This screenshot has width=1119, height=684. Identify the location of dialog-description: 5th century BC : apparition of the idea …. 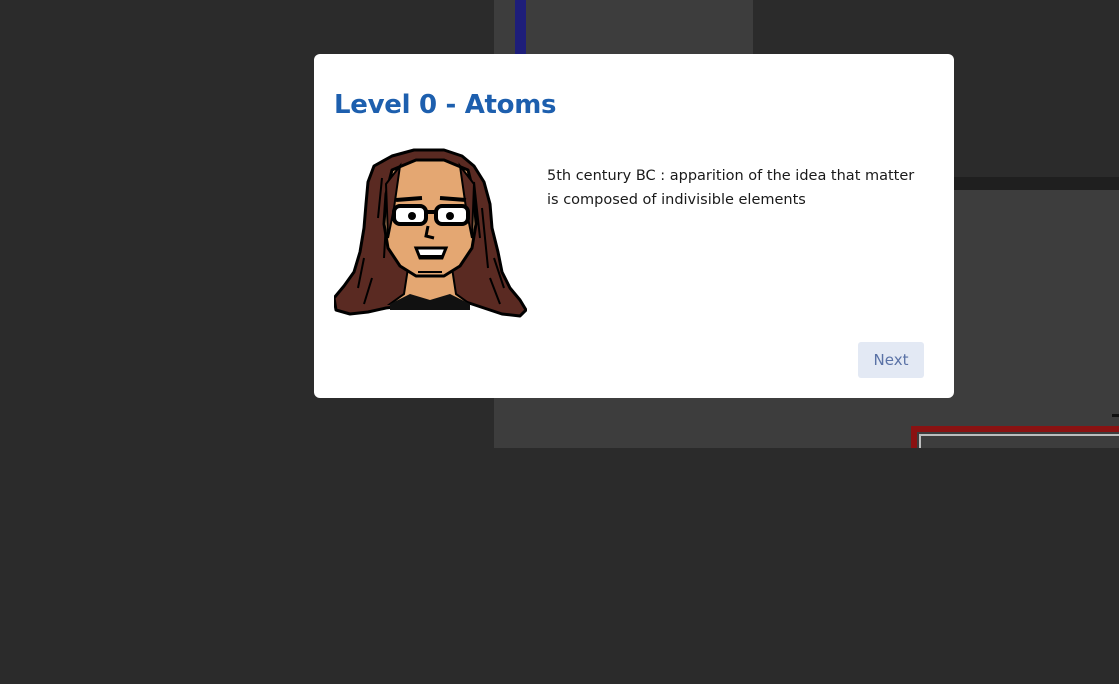
(731, 188).